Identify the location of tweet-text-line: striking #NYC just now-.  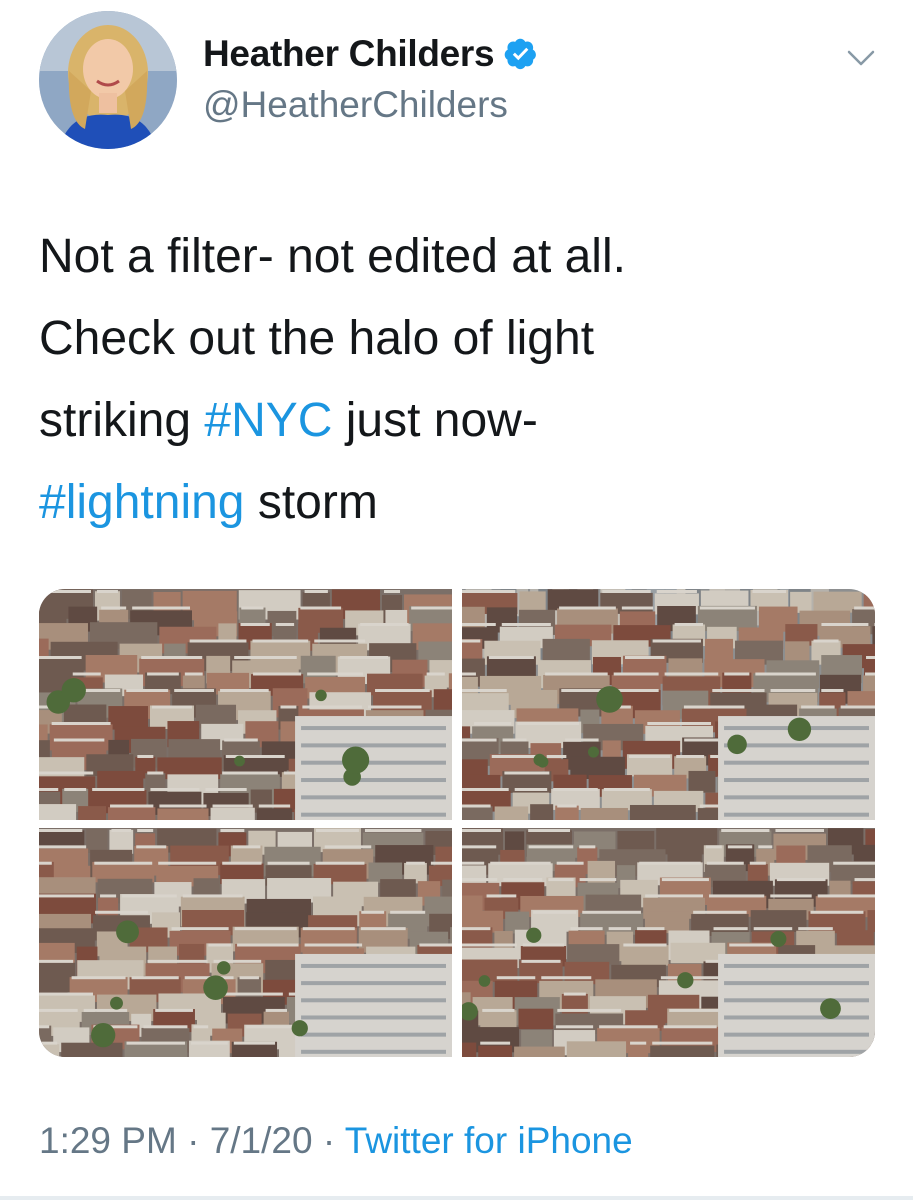
(459, 421).